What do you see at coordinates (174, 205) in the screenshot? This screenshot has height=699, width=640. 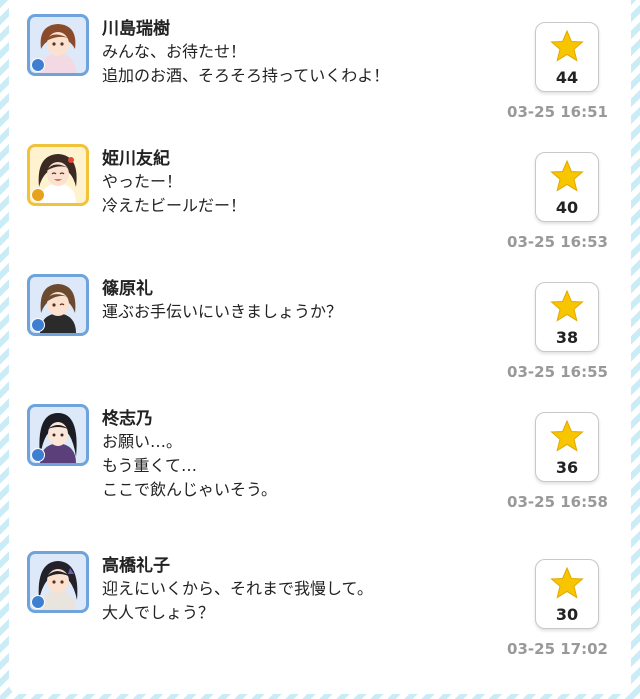 I see `message-line: 冷えたビールだー！` at bounding box center [174, 205].